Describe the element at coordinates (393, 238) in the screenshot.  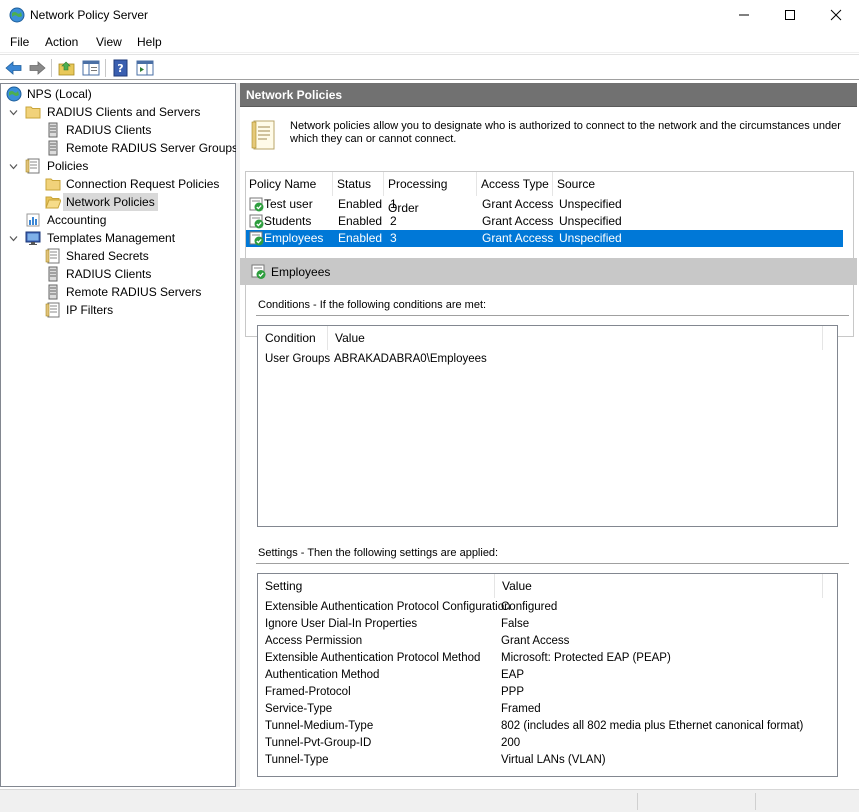
I see `policy-order: 3` at that location.